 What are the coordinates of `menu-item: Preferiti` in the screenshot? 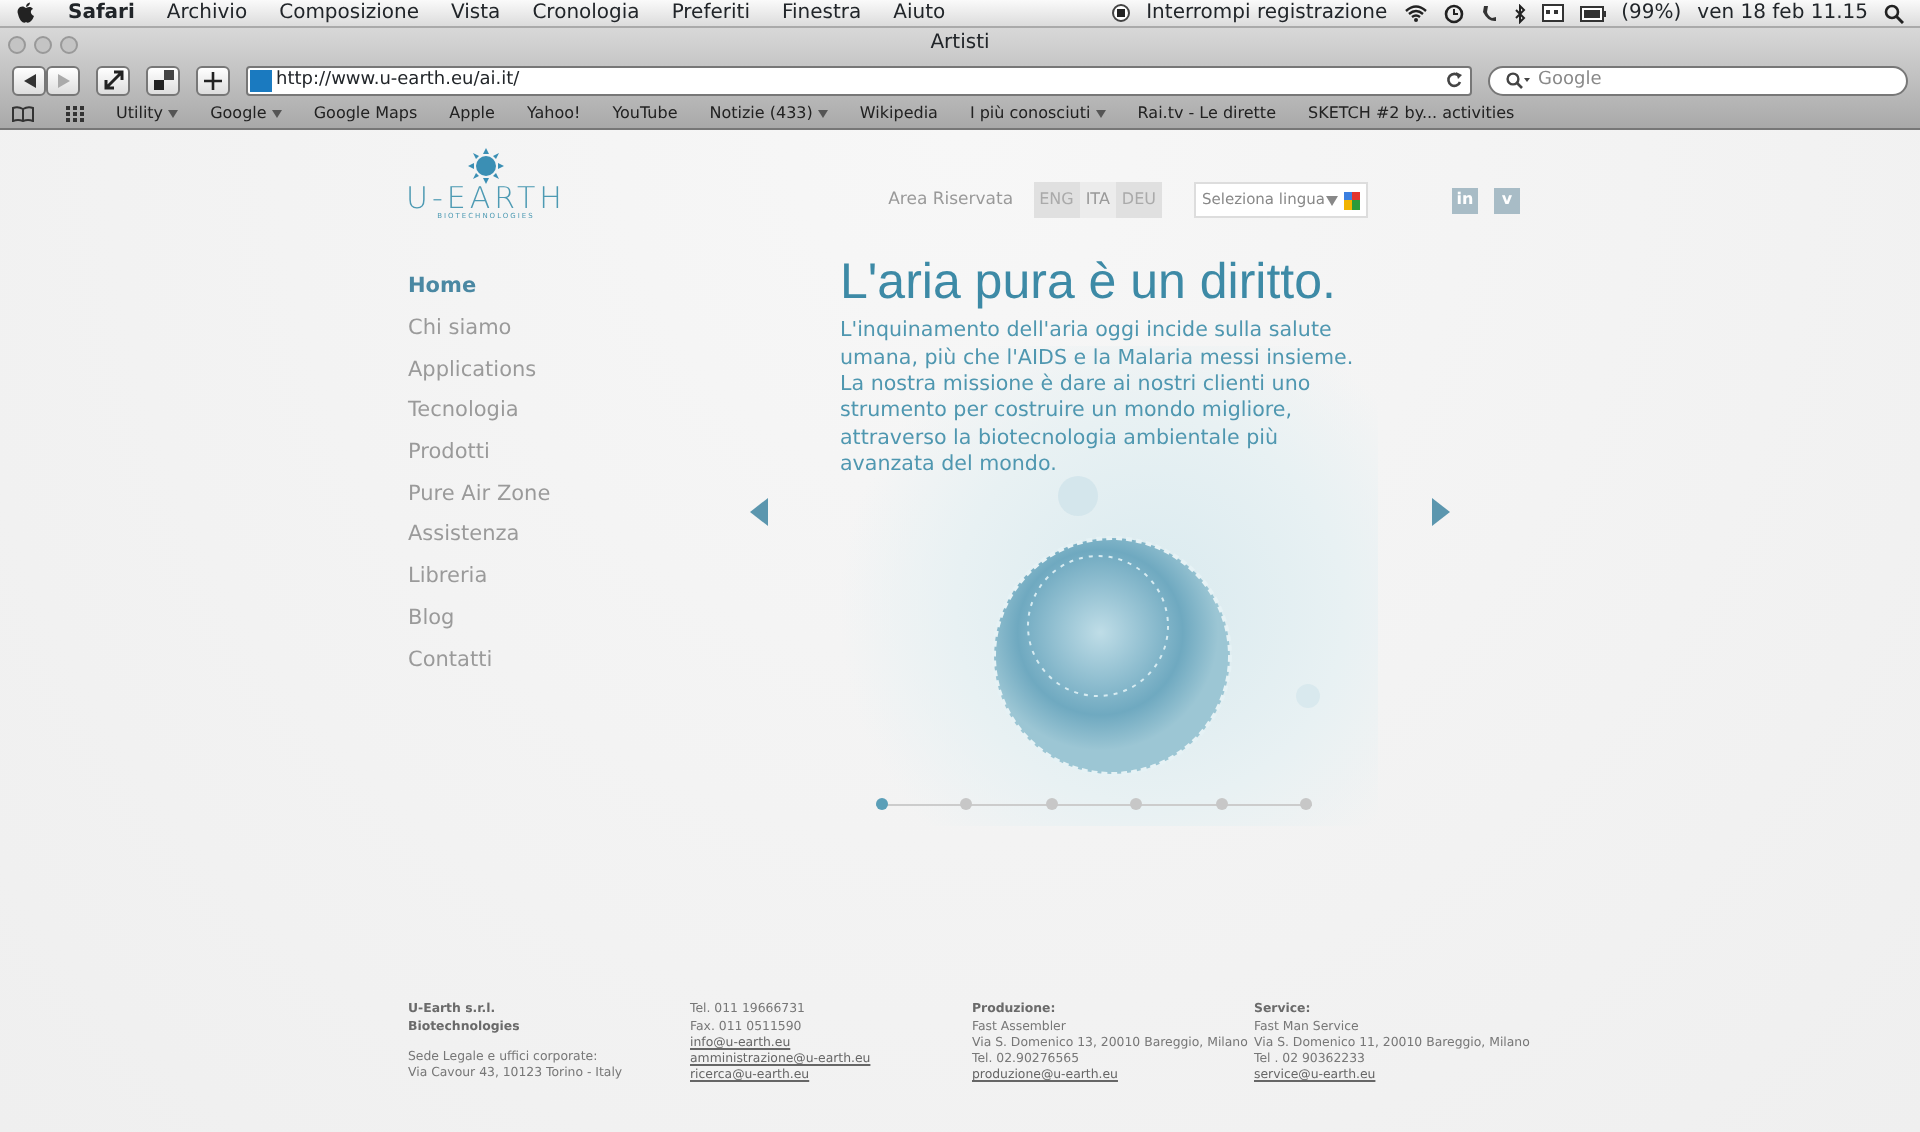 It's located at (710, 13).